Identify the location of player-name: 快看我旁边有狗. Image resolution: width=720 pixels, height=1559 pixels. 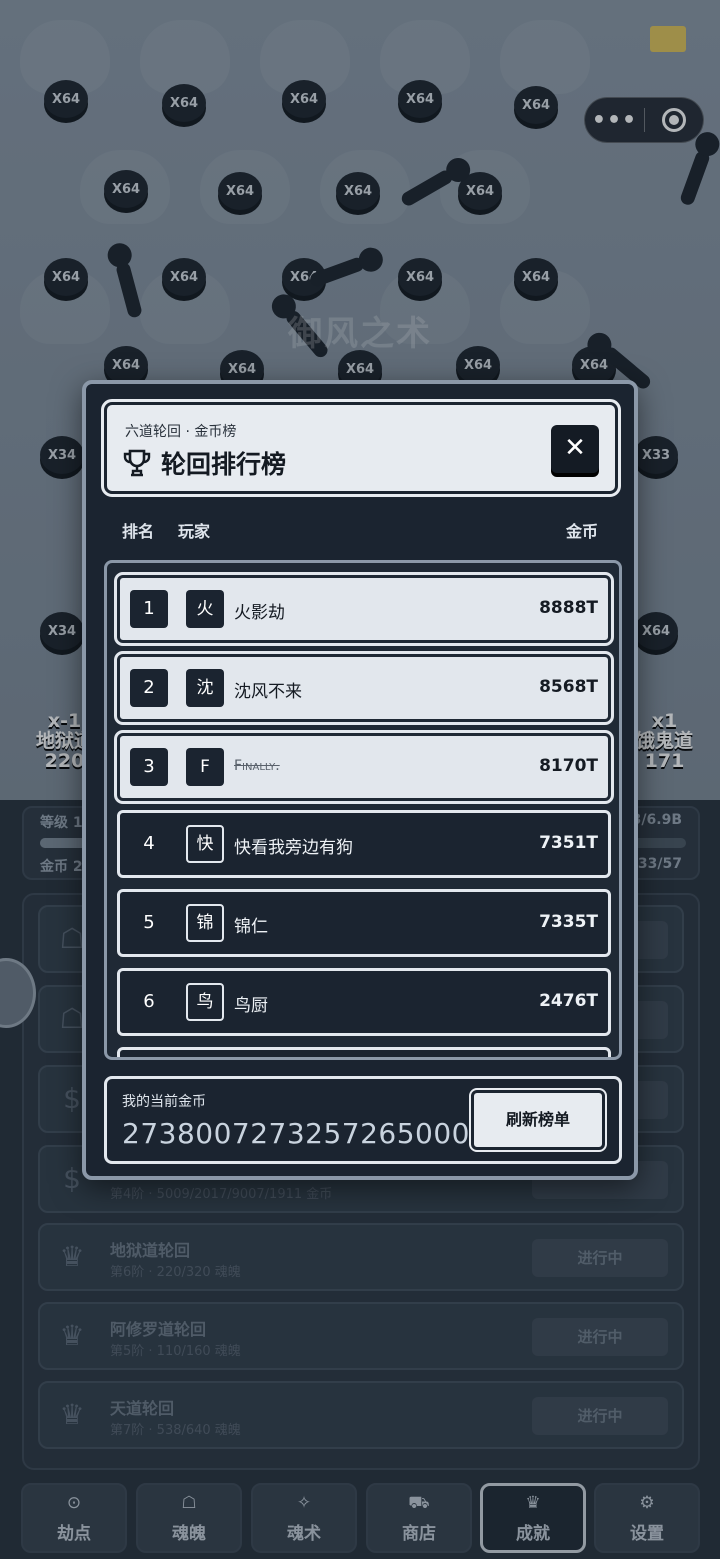
(293, 848).